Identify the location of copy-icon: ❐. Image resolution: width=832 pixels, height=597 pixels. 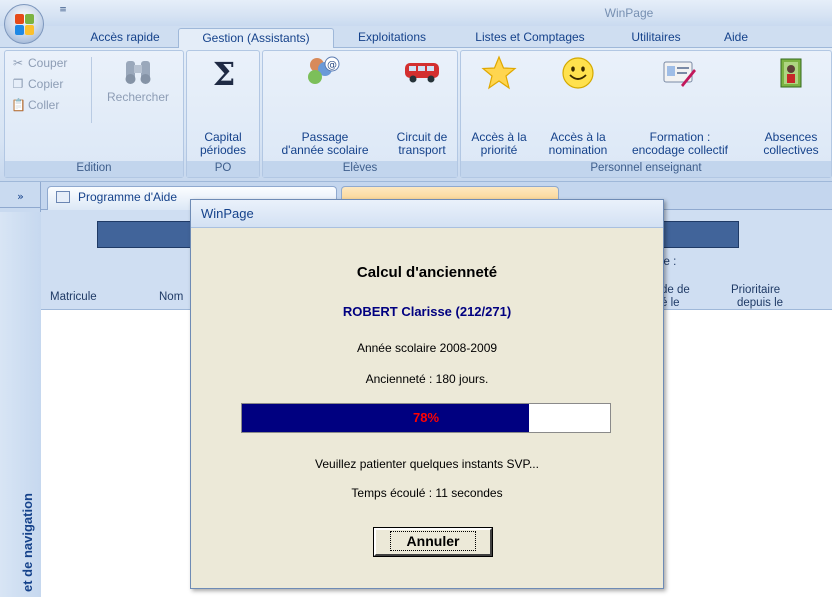
(18, 84).